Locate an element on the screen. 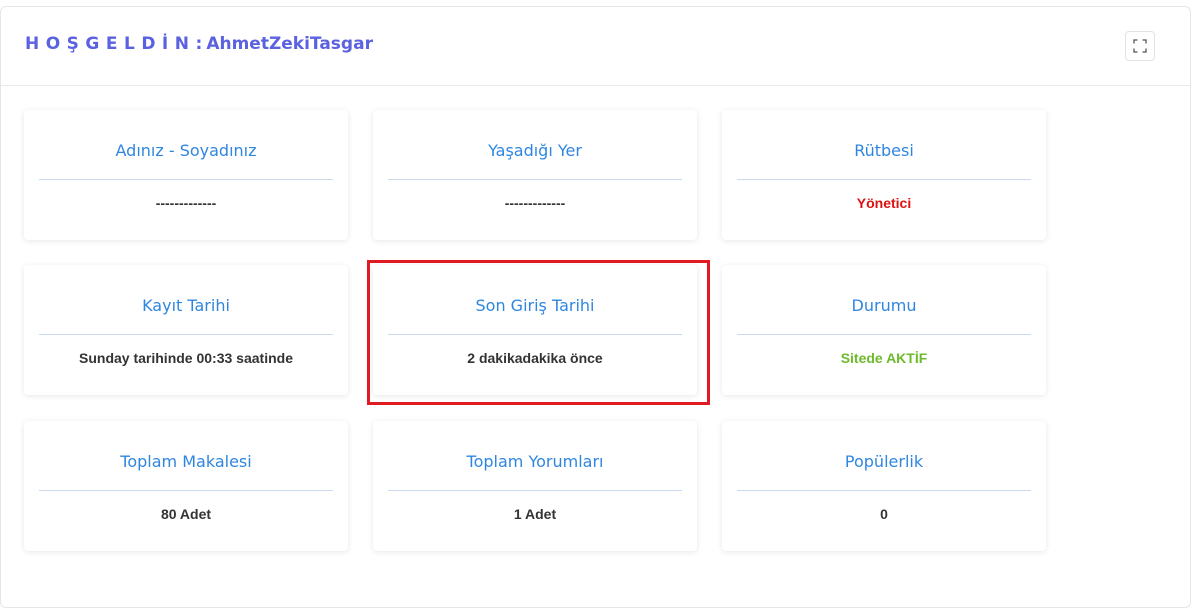  card-title: Toplam Makalesi is located at coordinates (186, 461).